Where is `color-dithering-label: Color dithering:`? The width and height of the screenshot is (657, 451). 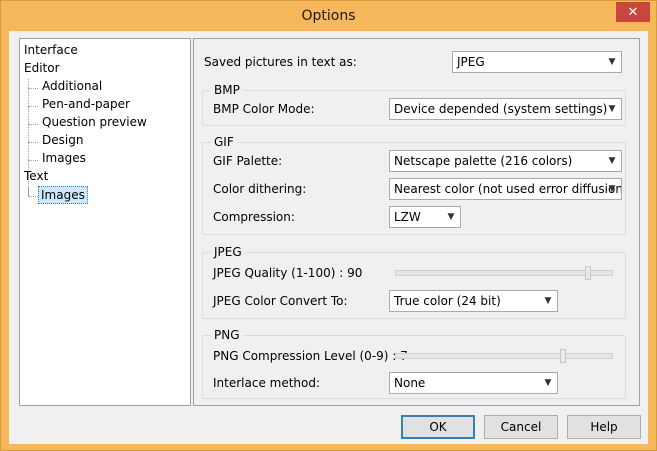
color-dithering-label: Color dithering: is located at coordinates (260, 189).